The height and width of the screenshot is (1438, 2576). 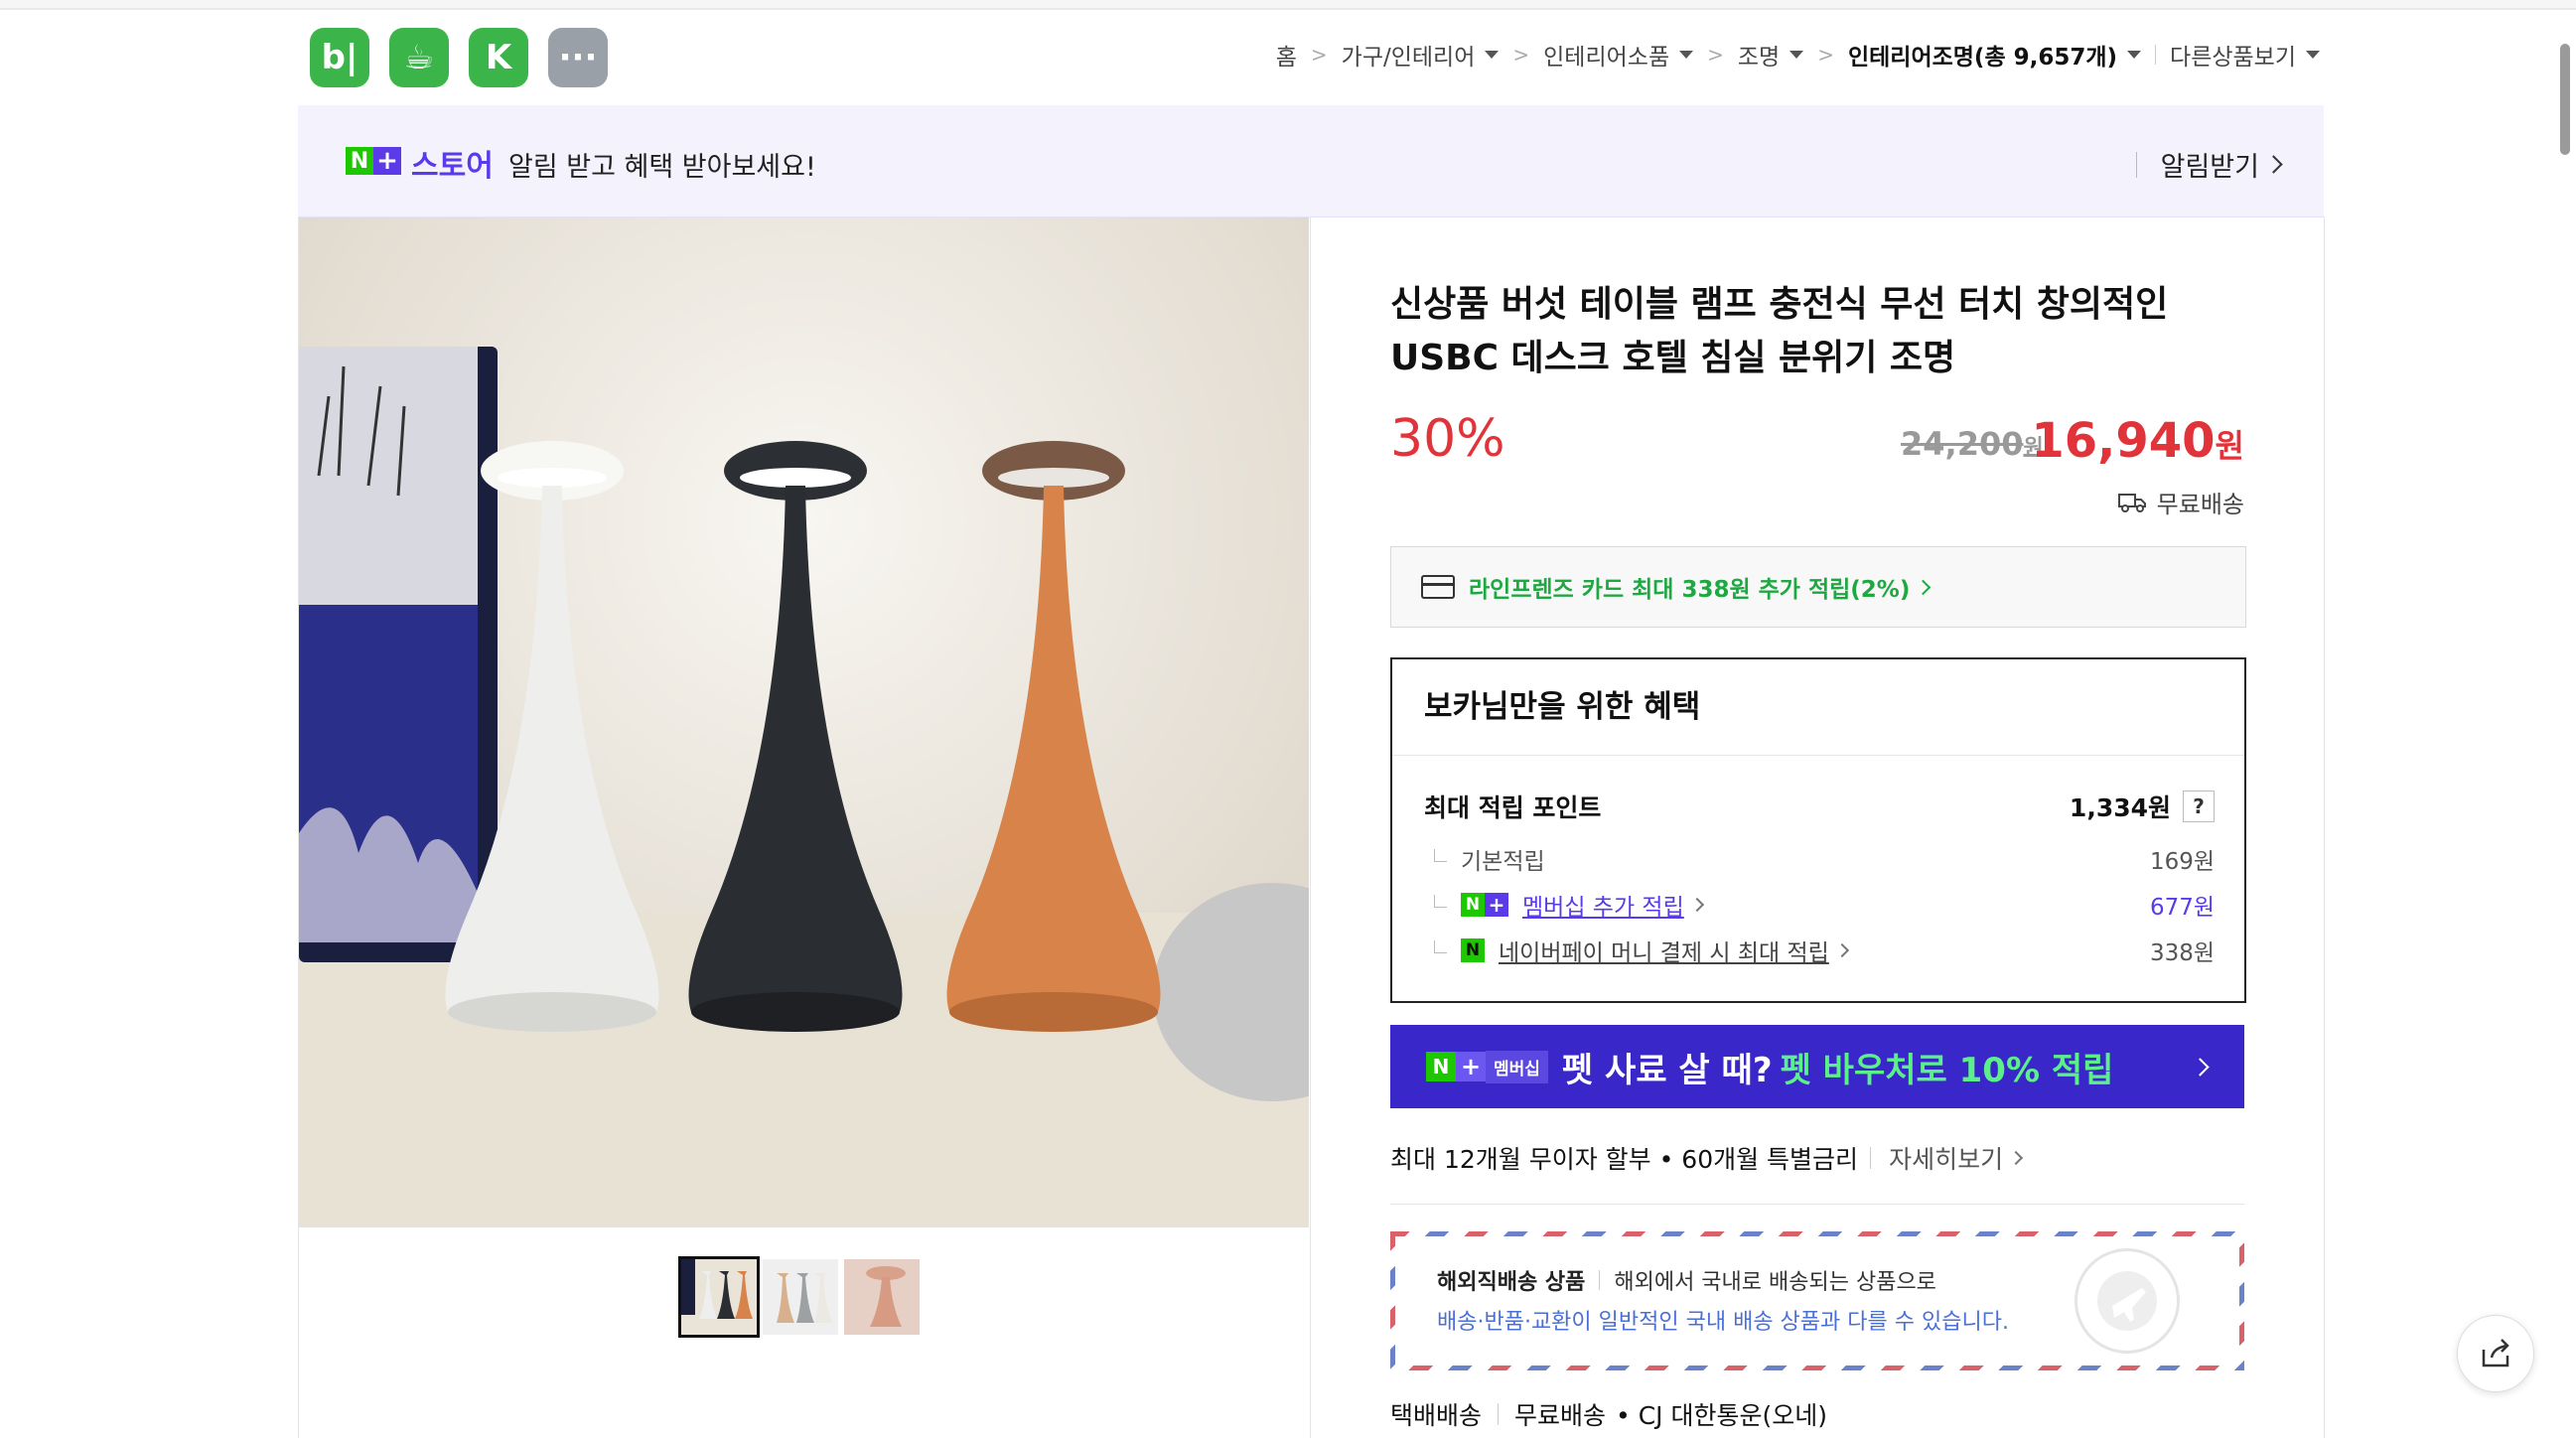 What do you see at coordinates (2230, 446) in the screenshot?
I see `sale-price-unit: 원` at bounding box center [2230, 446].